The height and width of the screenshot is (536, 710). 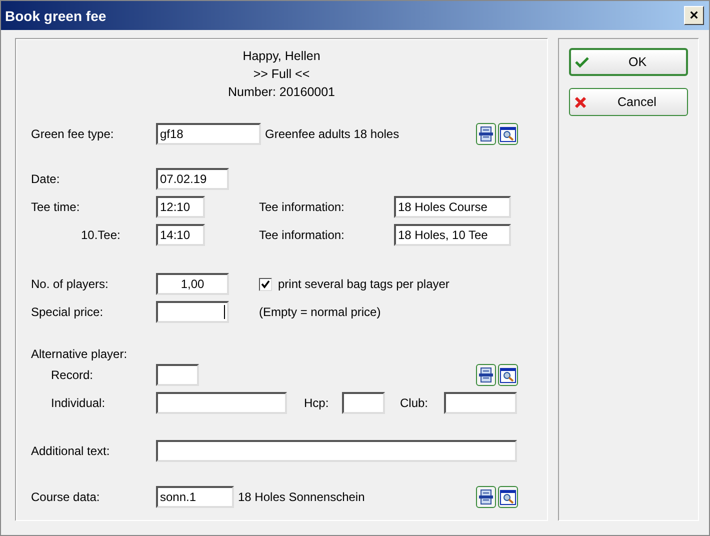 I want to click on input-field: 18 Holes Course, so click(x=452, y=207).